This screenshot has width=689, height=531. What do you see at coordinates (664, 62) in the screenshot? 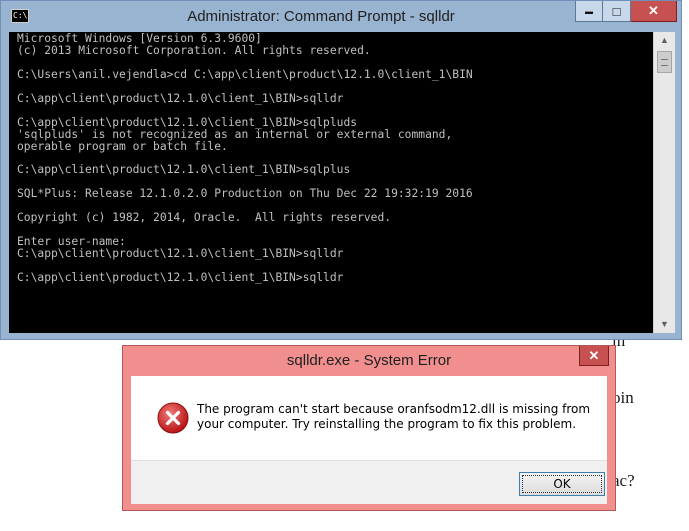
I see `scrollbar-thumb` at bounding box center [664, 62].